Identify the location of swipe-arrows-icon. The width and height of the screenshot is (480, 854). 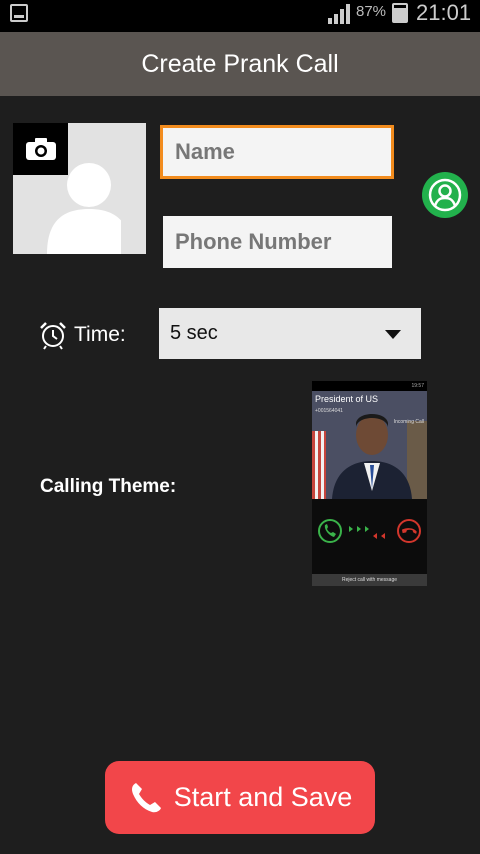
(367, 532).